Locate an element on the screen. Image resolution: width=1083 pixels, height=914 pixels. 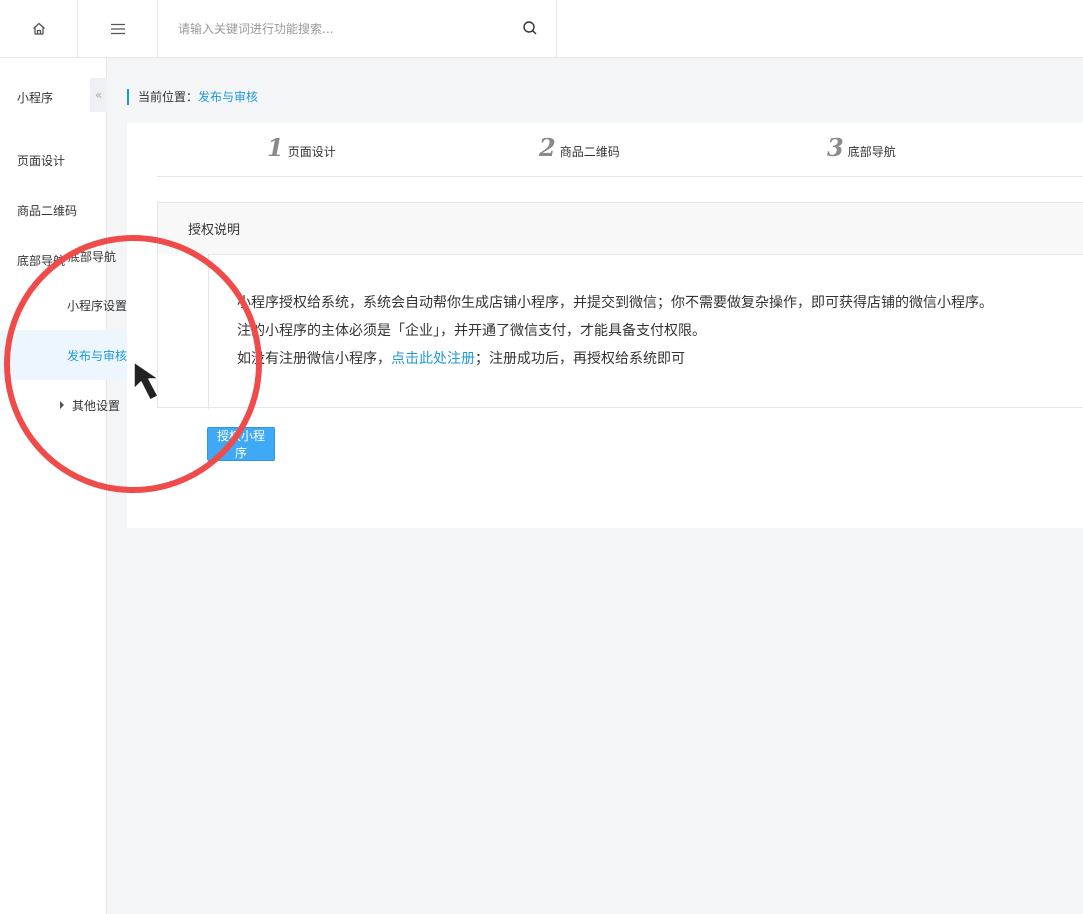
step-3: 3 底部导航 is located at coordinates (861, 147).